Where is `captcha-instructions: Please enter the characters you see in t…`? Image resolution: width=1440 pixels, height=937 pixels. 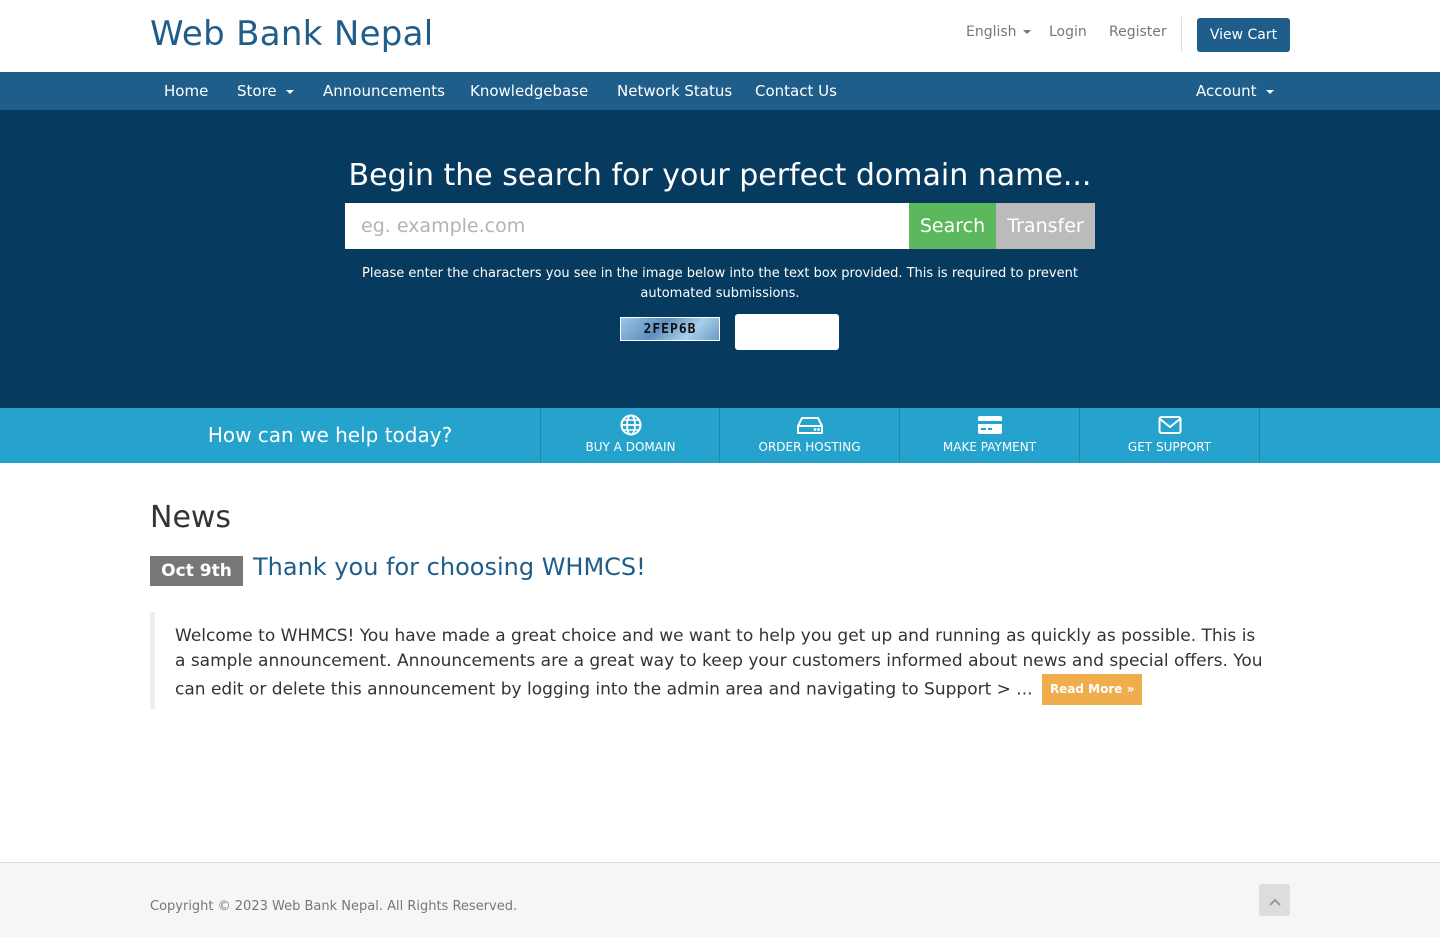
captcha-instructions: Please enter the characters you see in t… is located at coordinates (720, 283).